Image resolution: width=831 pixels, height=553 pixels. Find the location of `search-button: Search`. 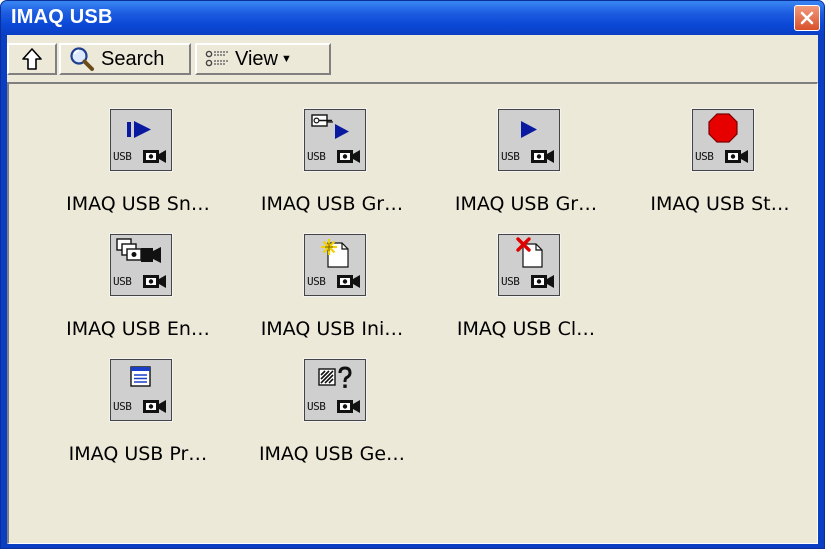

search-button: Search is located at coordinates (125, 59).